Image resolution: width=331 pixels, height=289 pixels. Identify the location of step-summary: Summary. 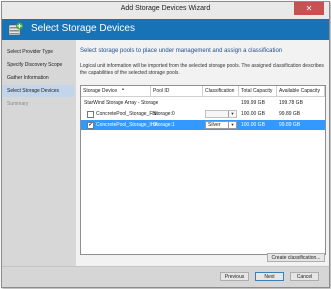
(18, 104).